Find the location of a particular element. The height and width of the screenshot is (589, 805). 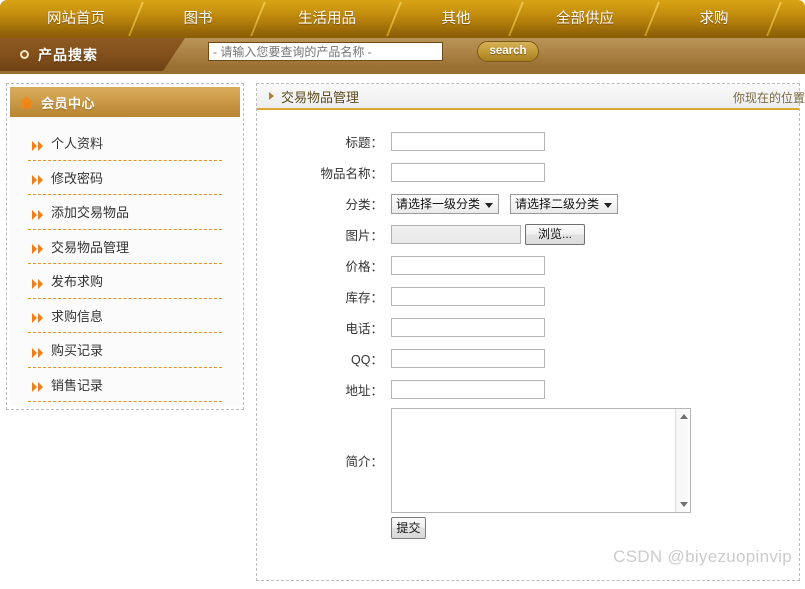

category-level1-value: 请选择一级分类 is located at coordinates (438, 204).